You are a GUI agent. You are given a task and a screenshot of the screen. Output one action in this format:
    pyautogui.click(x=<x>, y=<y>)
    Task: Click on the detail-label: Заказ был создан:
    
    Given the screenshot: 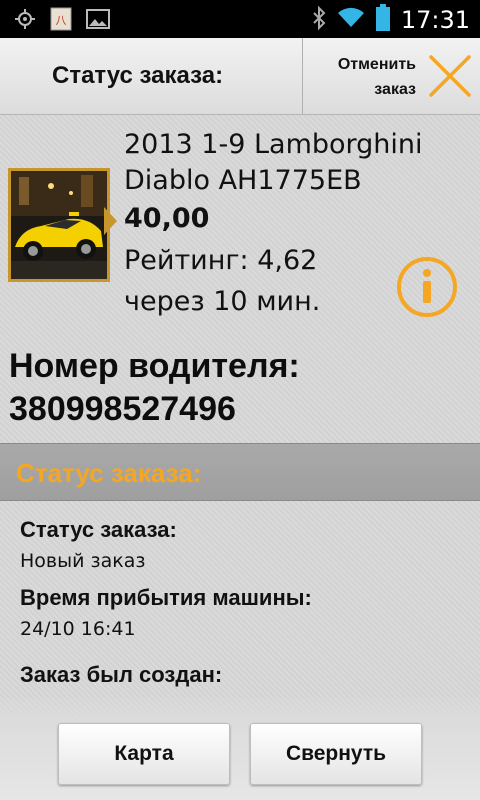 What is the action you would take?
    pyautogui.click(x=121, y=674)
    